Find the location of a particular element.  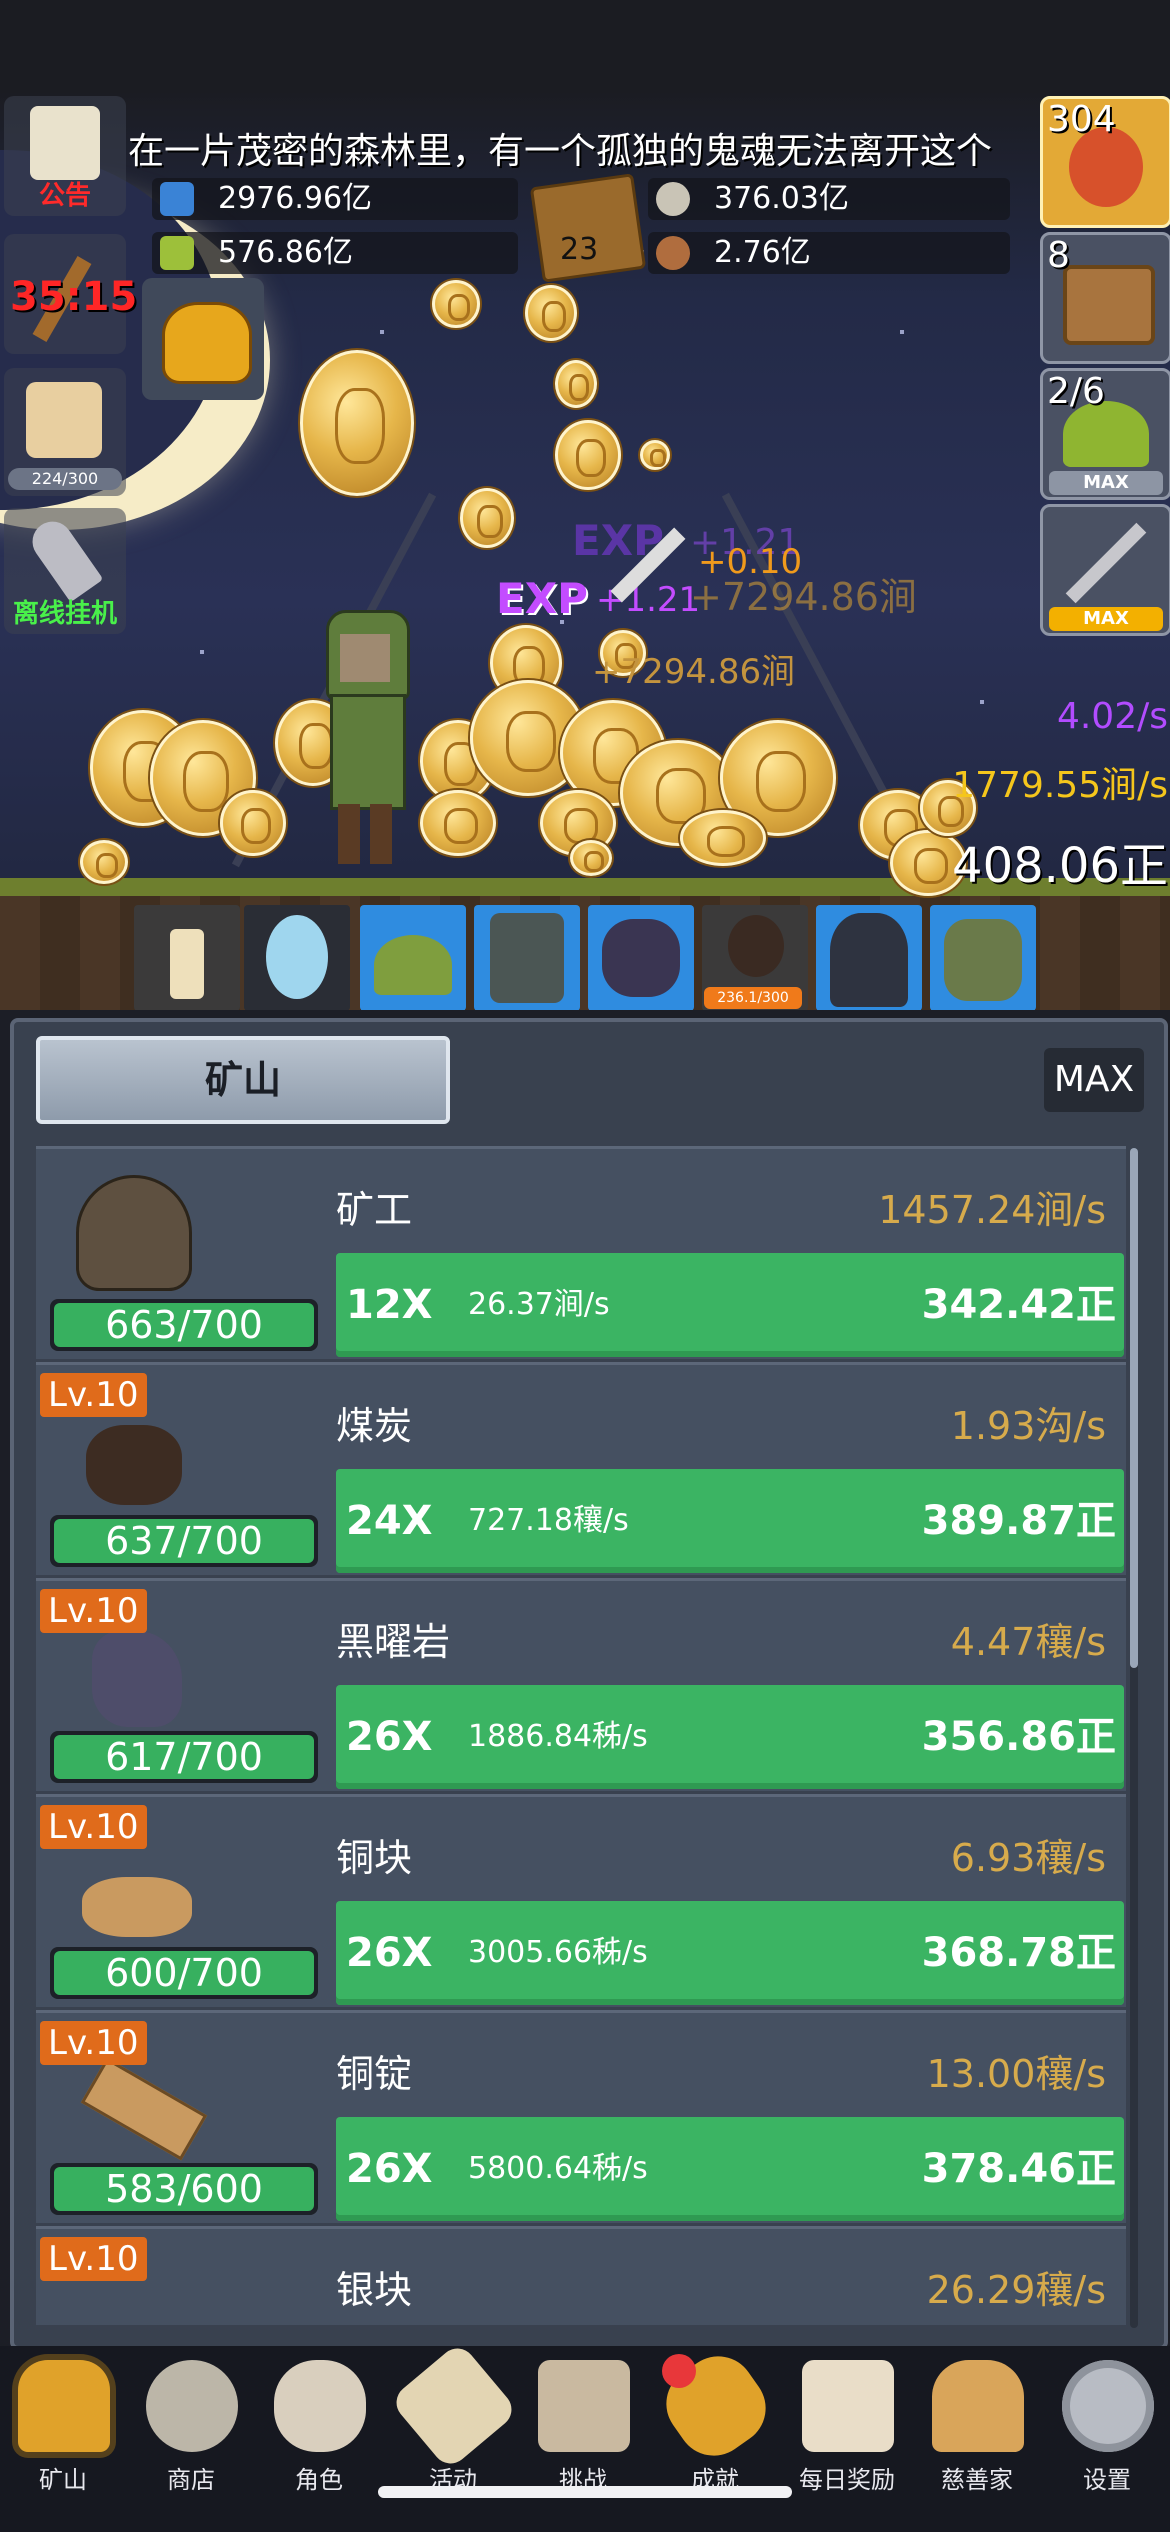

upgrade-button: 26X 1886.84秭/s 356.86正 is located at coordinates (730, 1737).